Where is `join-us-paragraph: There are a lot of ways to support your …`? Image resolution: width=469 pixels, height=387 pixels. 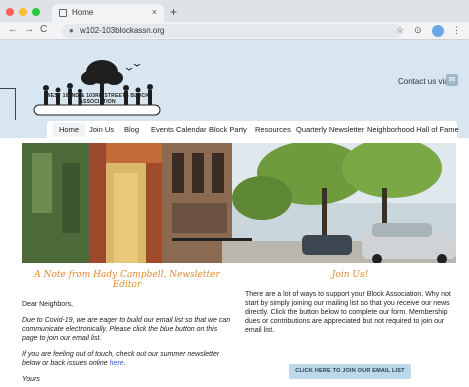 join-us-paragraph: There are a lot of ways to support your … is located at coordinates (348, 312).